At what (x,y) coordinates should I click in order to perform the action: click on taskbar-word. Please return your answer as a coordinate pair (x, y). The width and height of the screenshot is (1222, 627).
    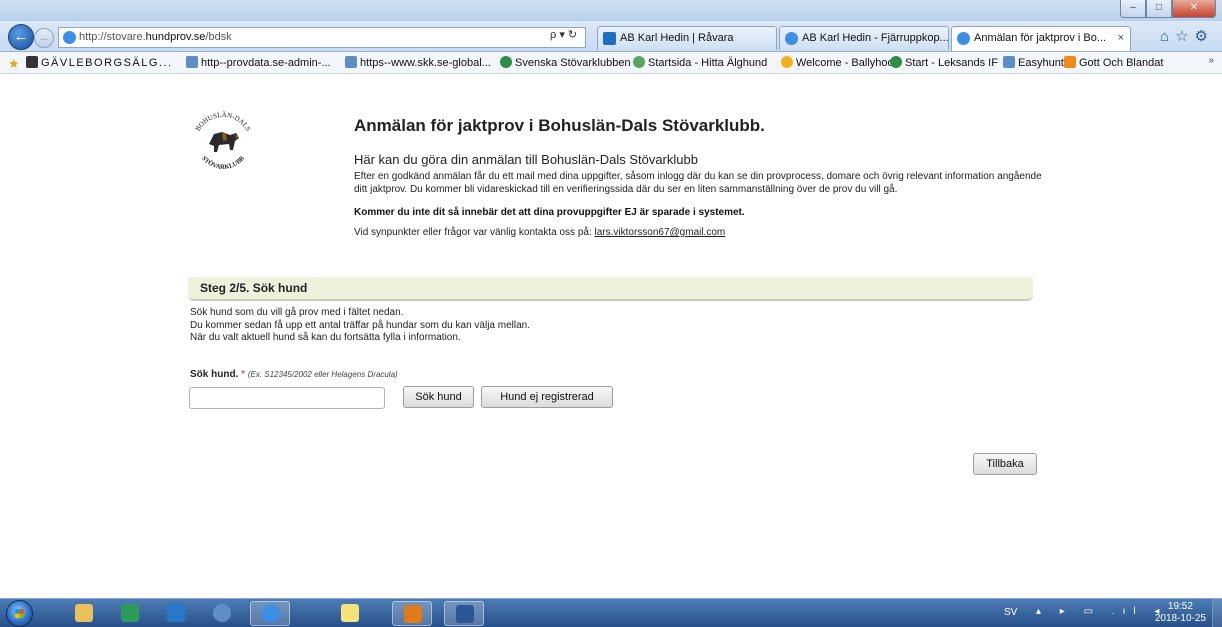
    Looking at the image, I should click on (464, 613).